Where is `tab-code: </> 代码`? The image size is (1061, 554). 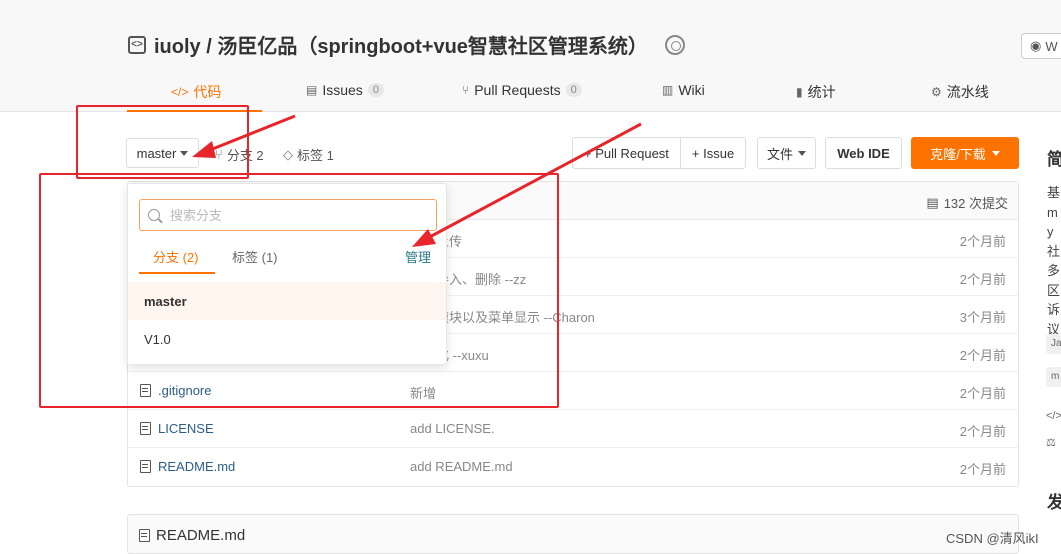 tab-code: </> 代码 is located at coordinates (196, 92).